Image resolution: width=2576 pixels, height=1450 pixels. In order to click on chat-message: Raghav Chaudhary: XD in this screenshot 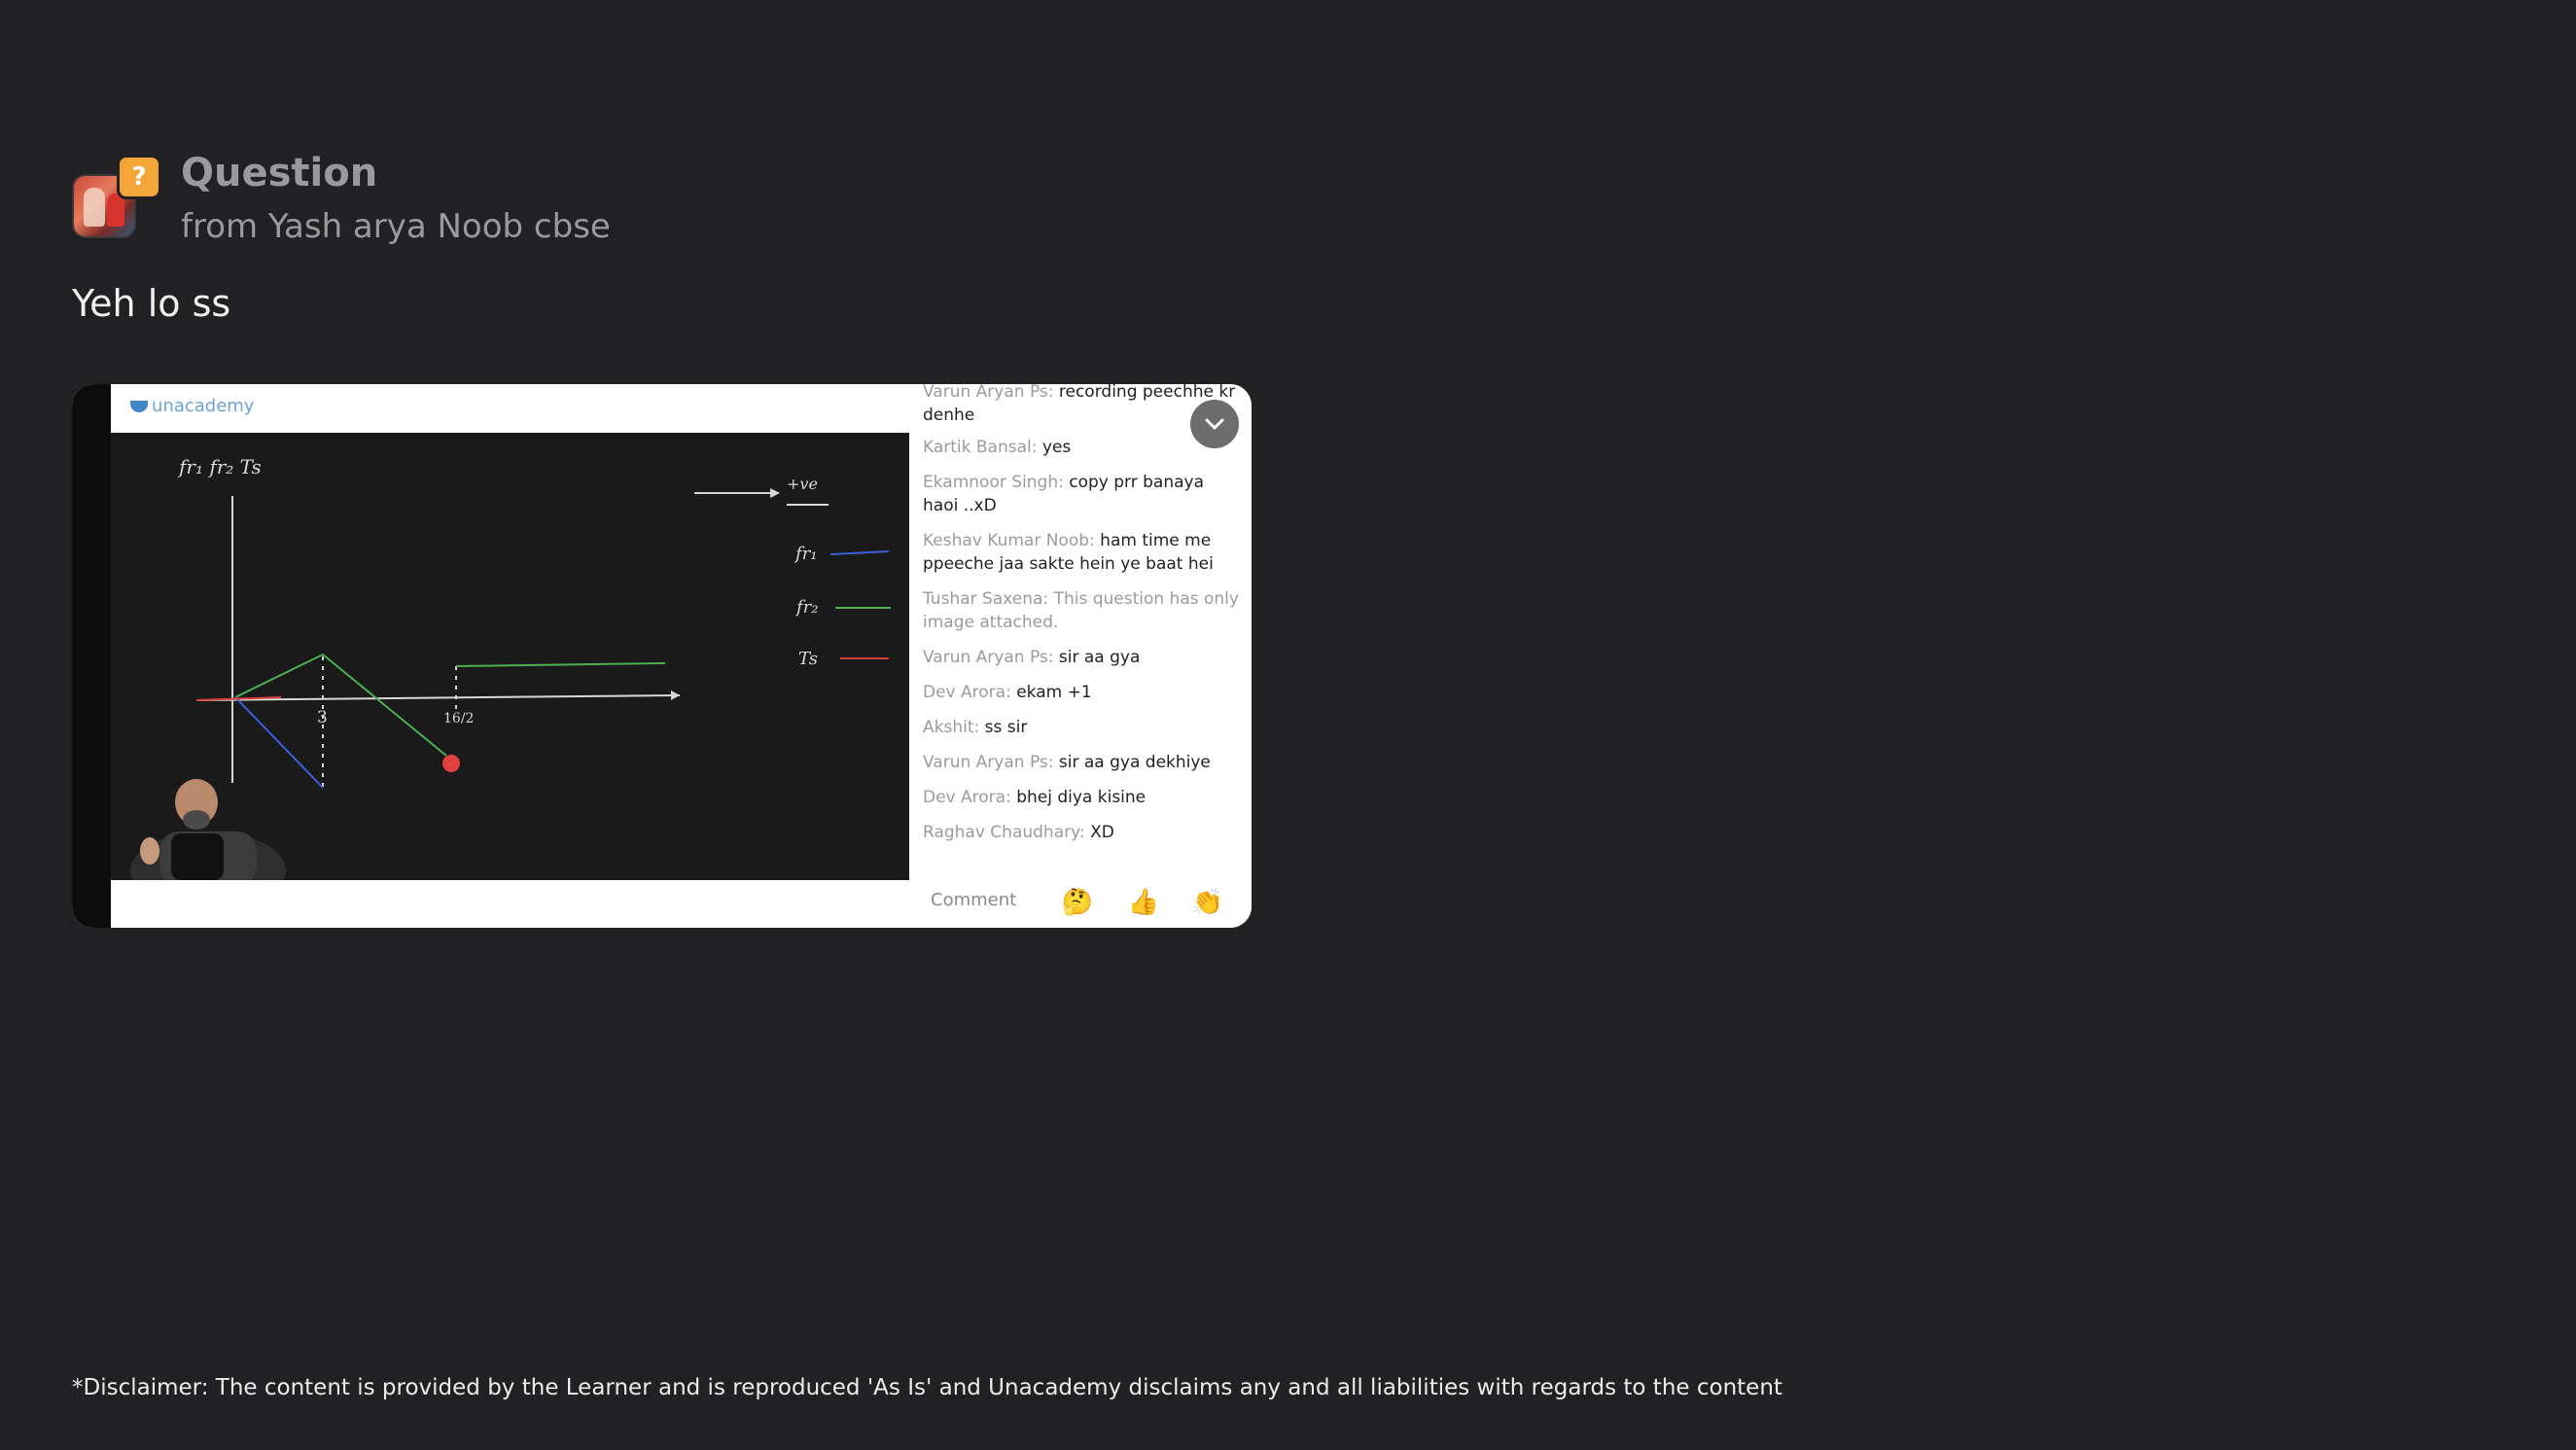, I will do `click(1018, 832)`.